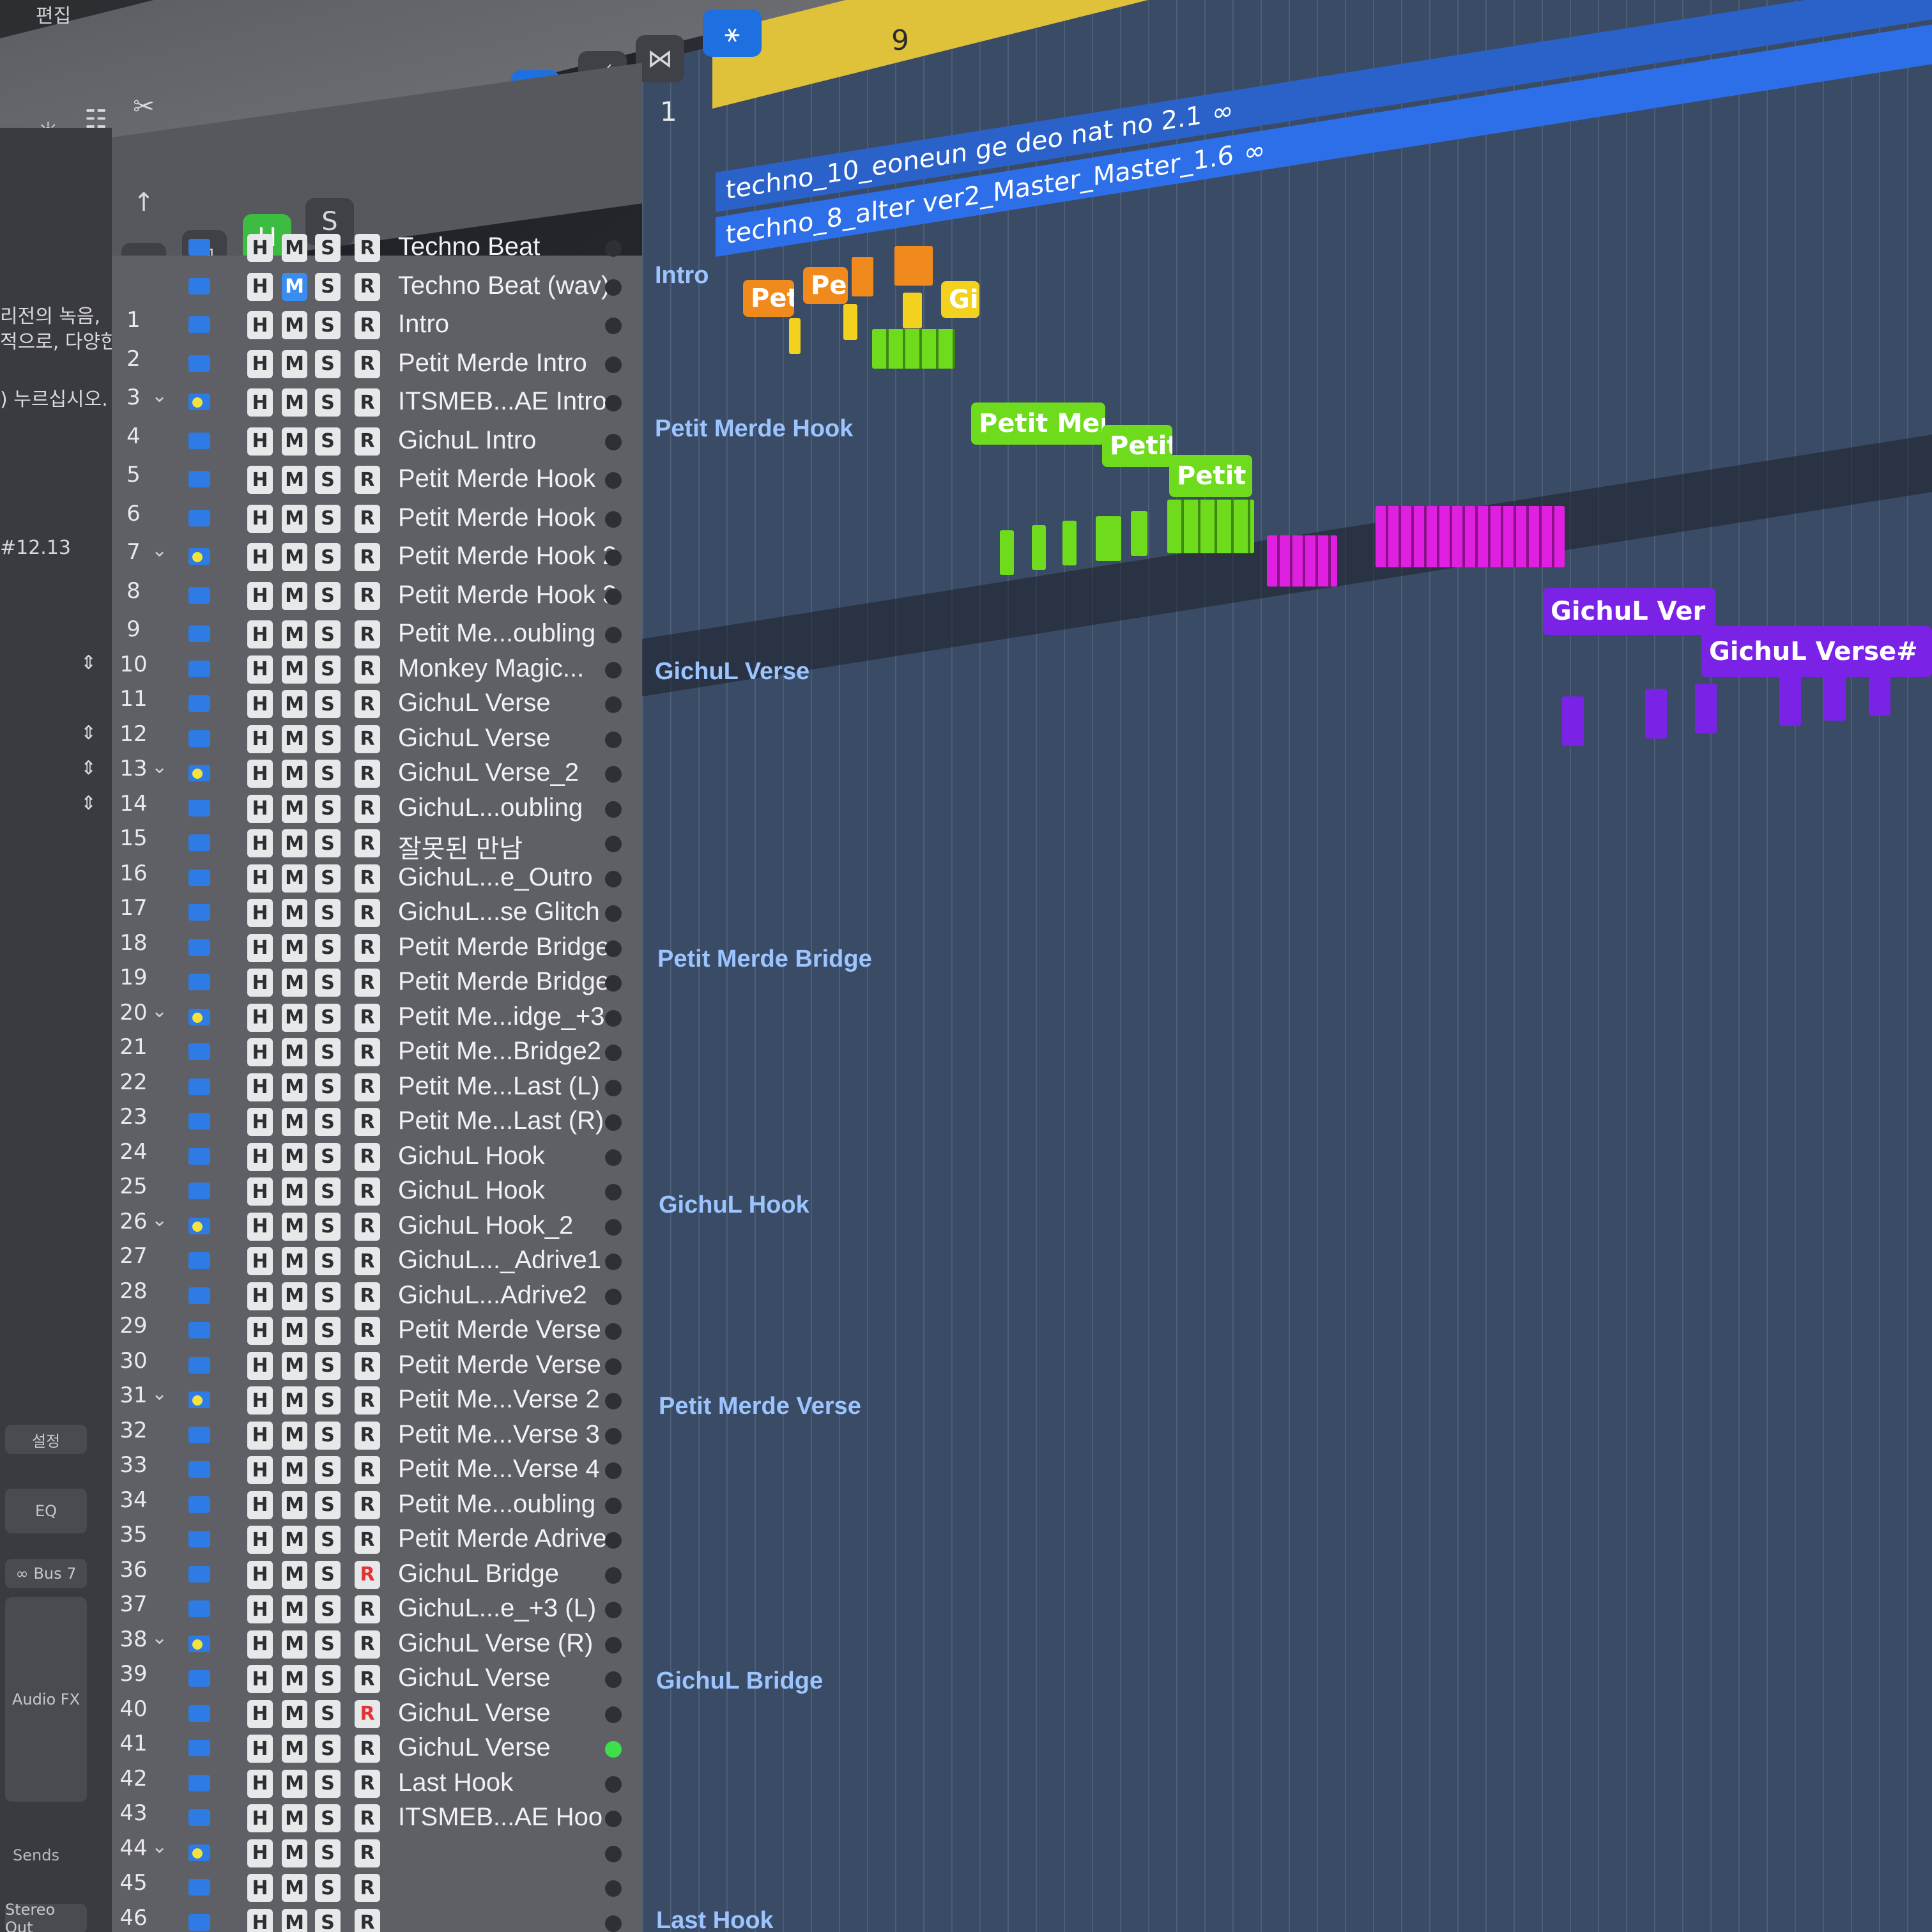  I want to click on track-row: 29 H M S R Petit Merde Verse, so click(377, 1331).